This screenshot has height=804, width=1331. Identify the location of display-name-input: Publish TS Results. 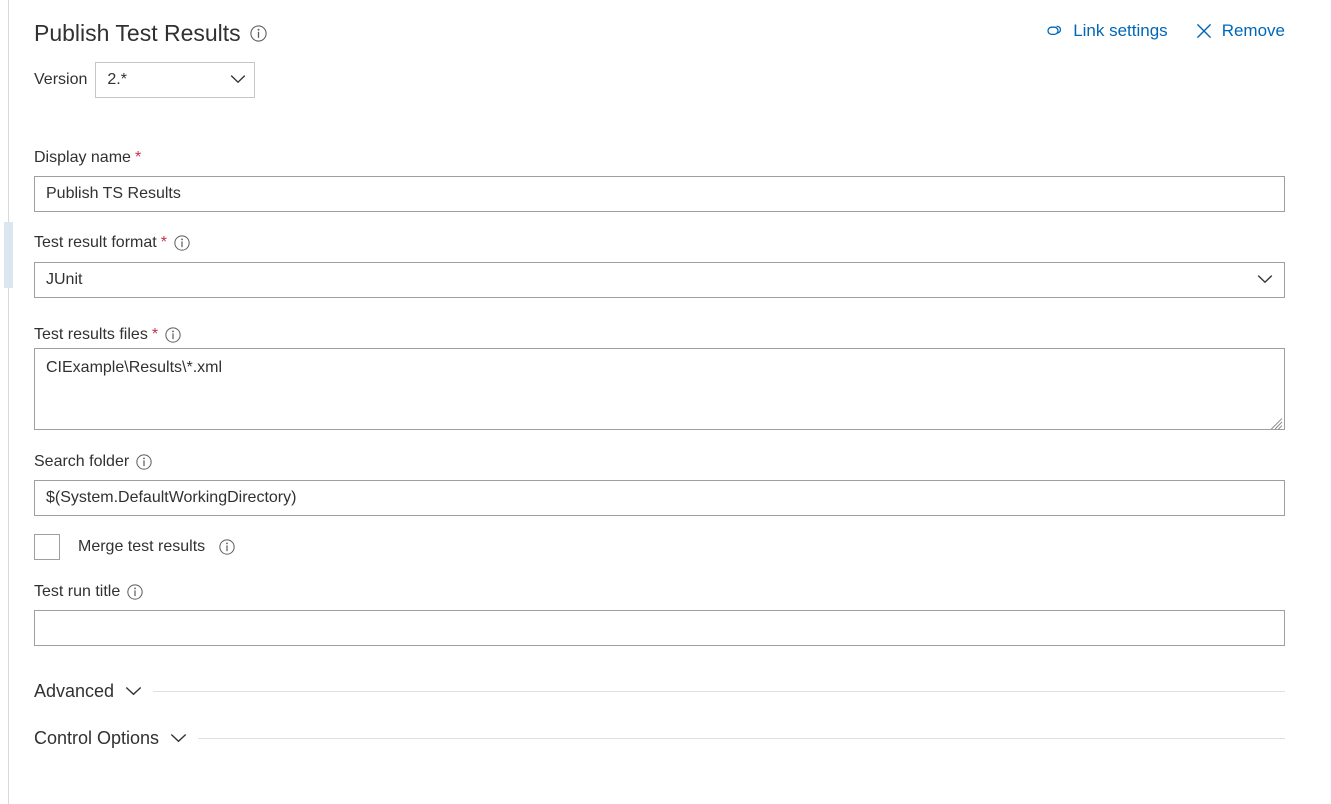
(659, 194).